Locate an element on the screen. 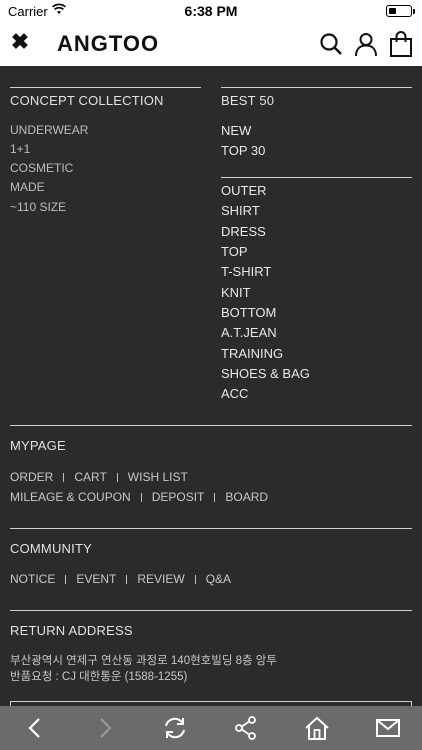 The width and height of the screenshot is (422, 750). link-cart: CART is located at coordinates (90, 477).